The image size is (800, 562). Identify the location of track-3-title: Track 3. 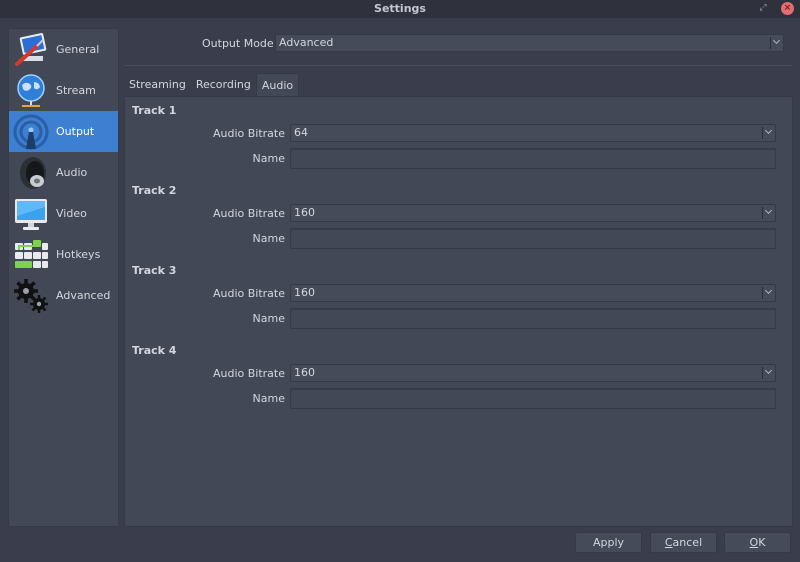
(154, 270).